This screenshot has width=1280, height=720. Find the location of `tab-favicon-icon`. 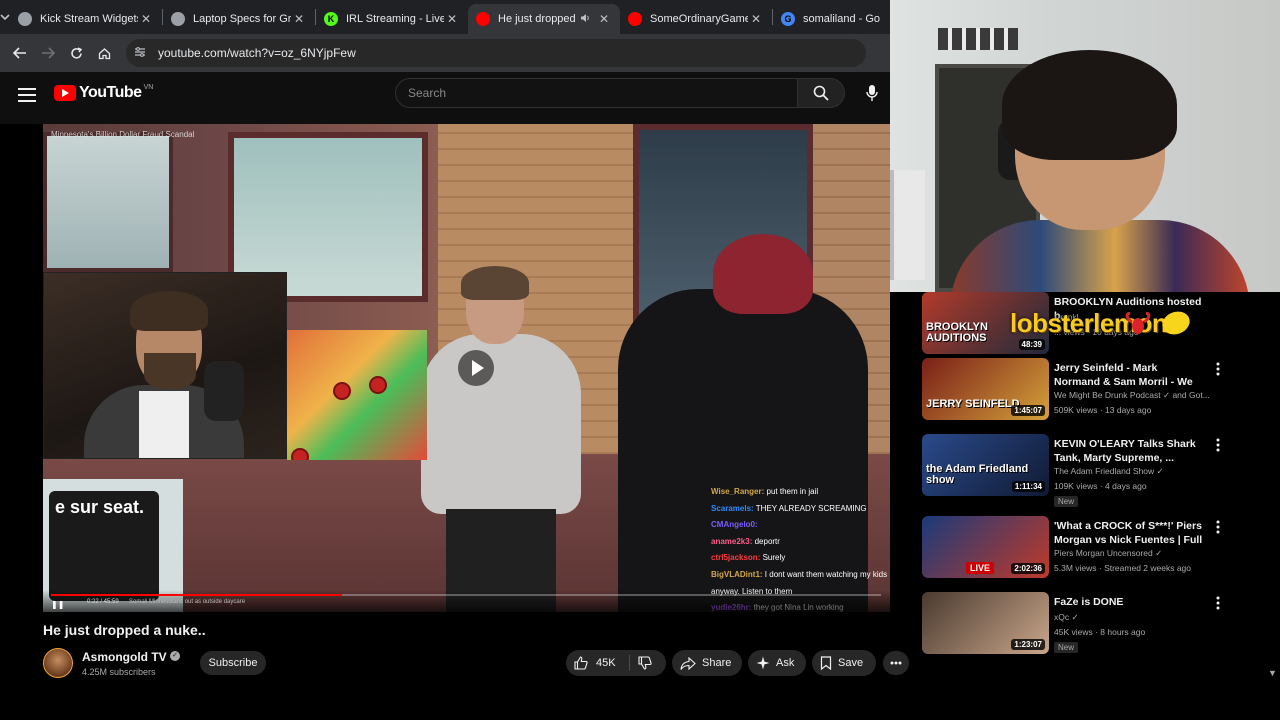

tab-favicon-icon is located at coordinates (25, 19).